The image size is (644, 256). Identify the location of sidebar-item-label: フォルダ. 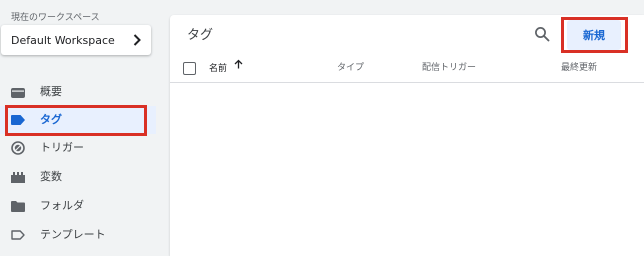
(62, 205).